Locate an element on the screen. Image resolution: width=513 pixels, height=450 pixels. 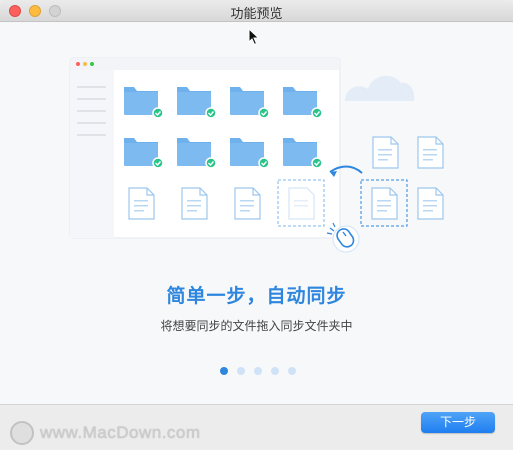
title-bar: 功能预览 is located at coordinates (256, 11).